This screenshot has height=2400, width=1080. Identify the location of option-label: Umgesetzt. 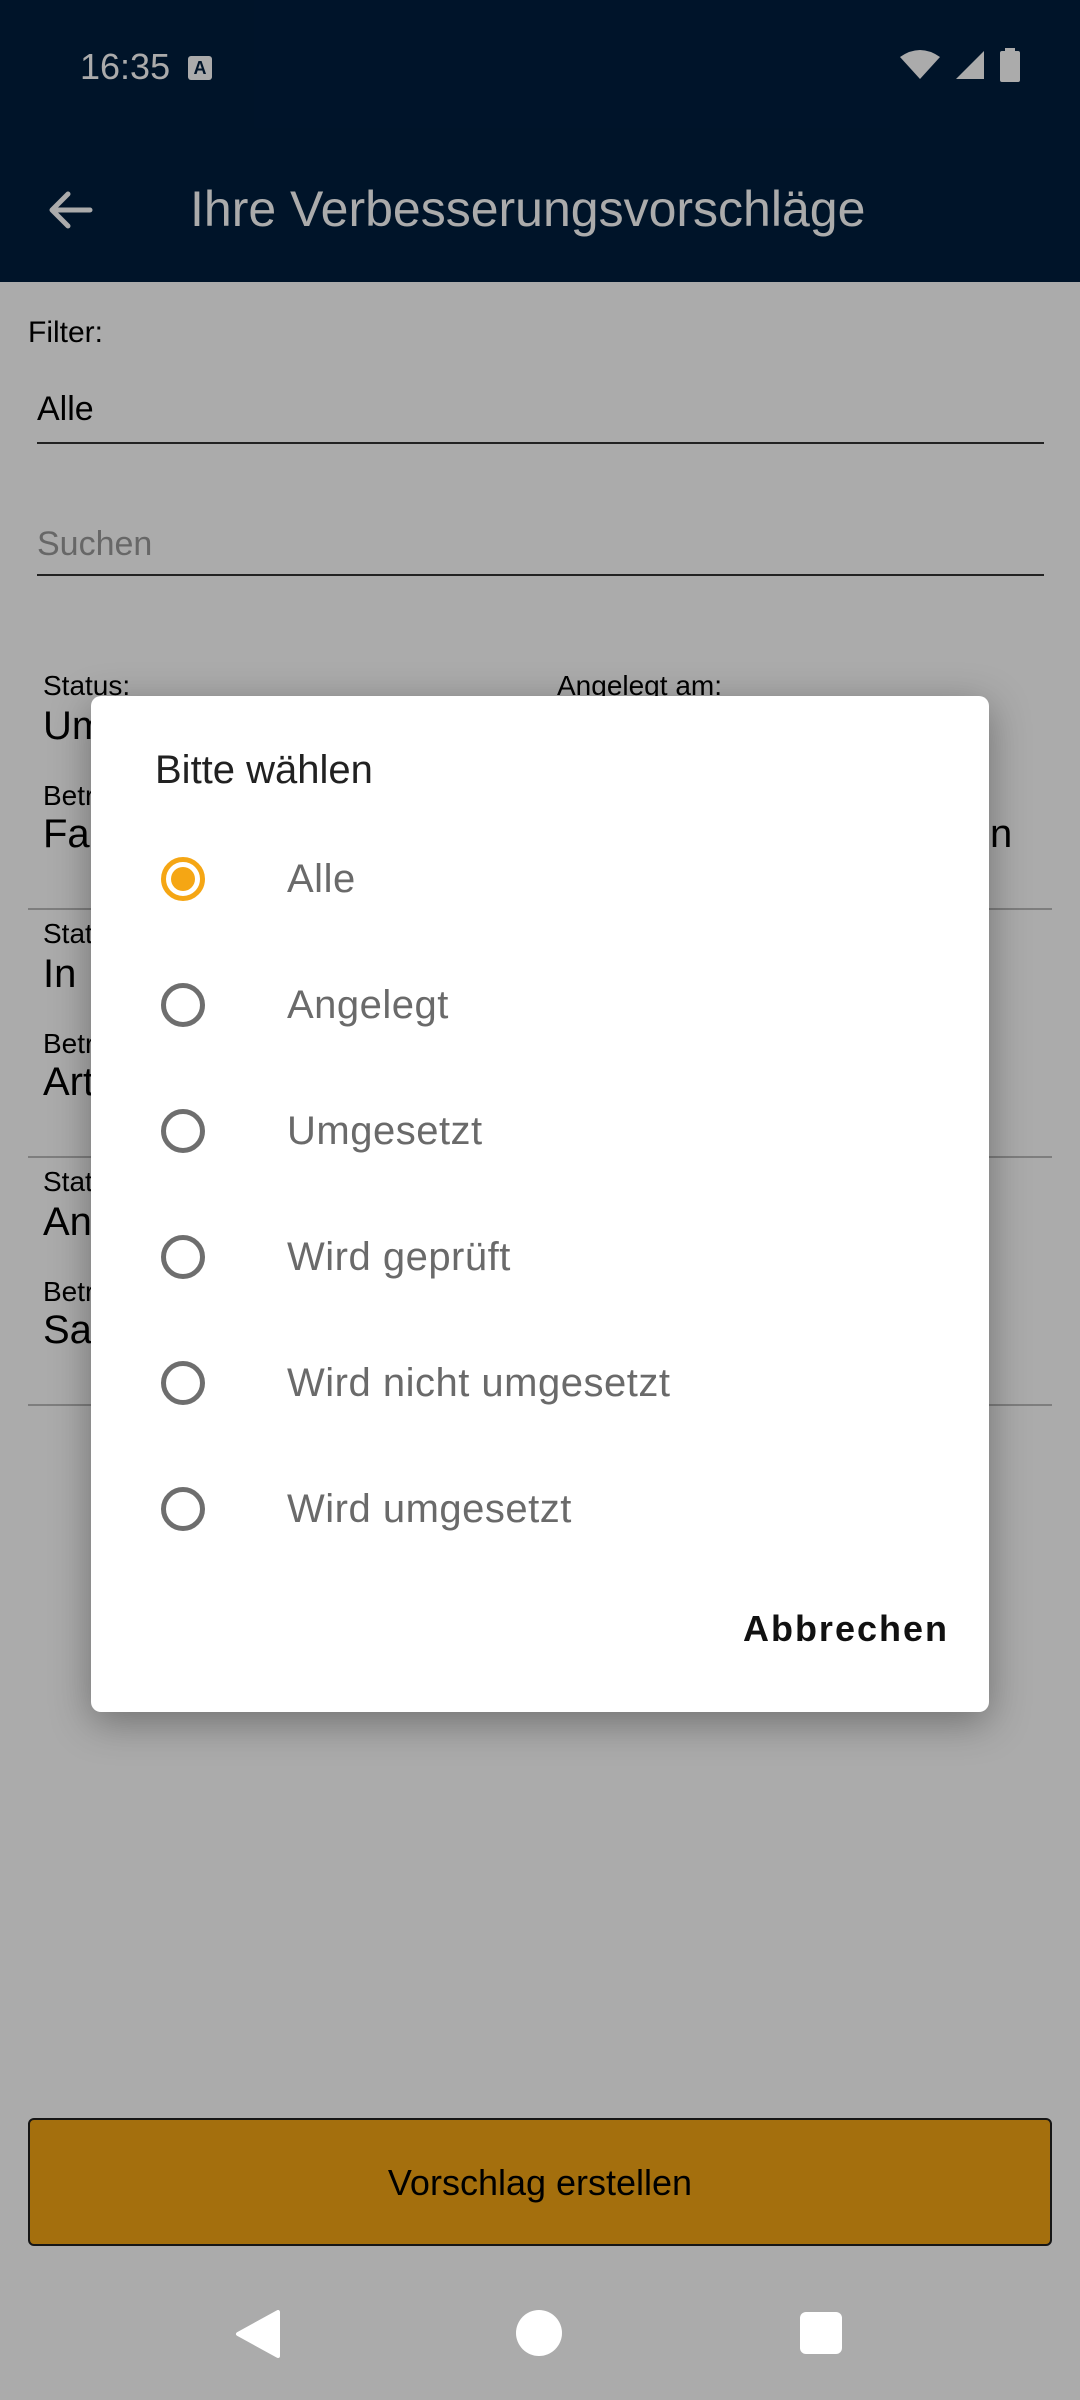
(385, 1130).